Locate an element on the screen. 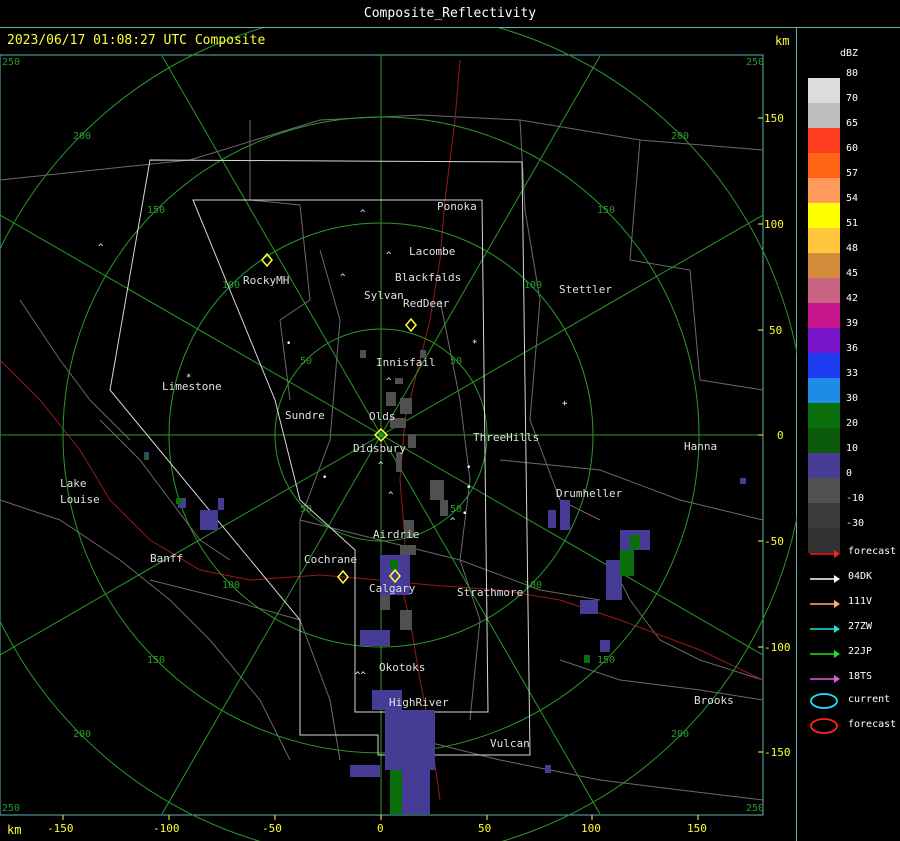 This screenshot has height=841, width=900. place-louise: Louise is located at coordinates (80, 499).